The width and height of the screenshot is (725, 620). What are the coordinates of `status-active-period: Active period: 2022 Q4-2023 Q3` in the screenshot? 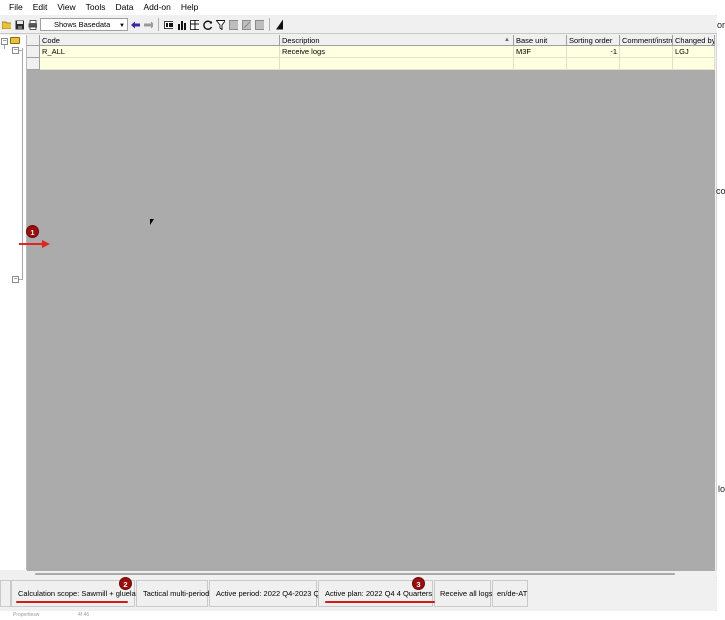 It's located at (266, 593).